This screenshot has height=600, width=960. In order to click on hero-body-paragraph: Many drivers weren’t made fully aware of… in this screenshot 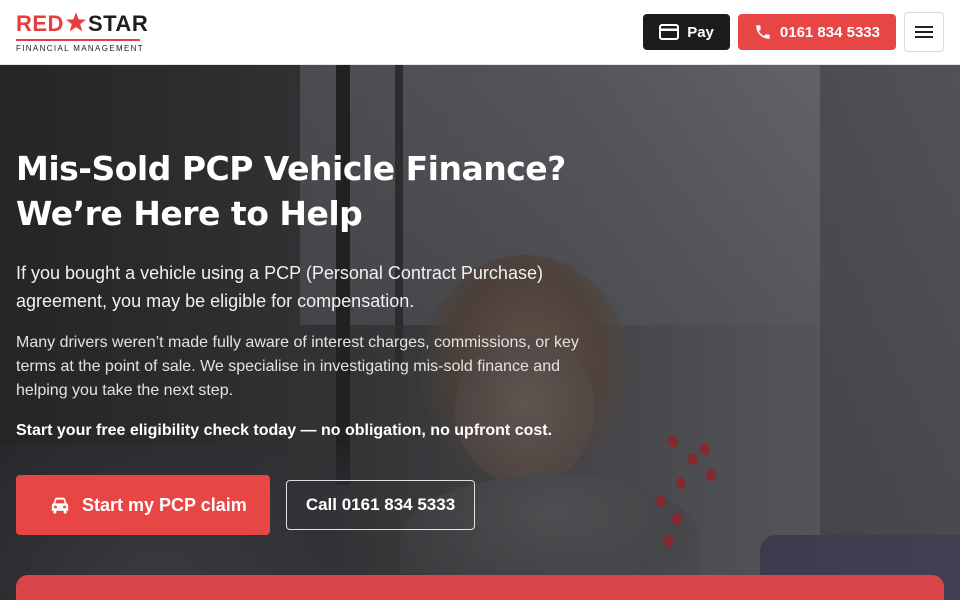, I will do `click(297, 366)`.